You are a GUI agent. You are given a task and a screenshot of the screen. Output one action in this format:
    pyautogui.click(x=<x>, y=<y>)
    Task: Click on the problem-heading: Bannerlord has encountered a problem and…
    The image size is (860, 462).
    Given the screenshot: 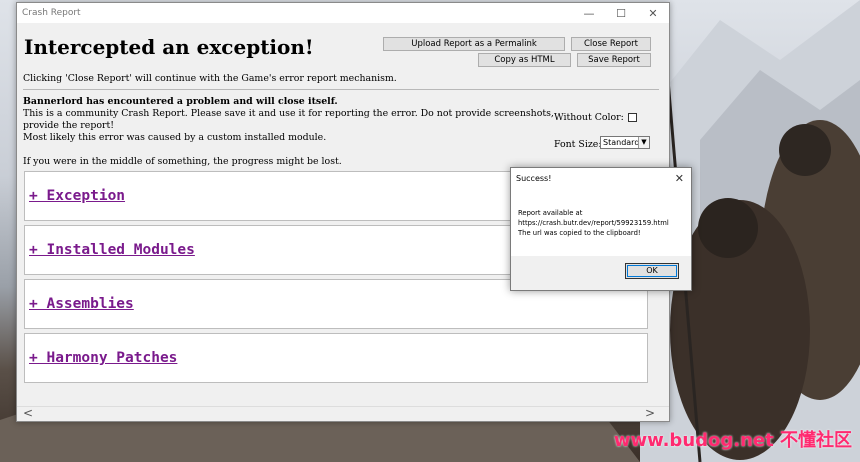 What is the action you would take?
    pyautogui.click(x=180, y=101)
    